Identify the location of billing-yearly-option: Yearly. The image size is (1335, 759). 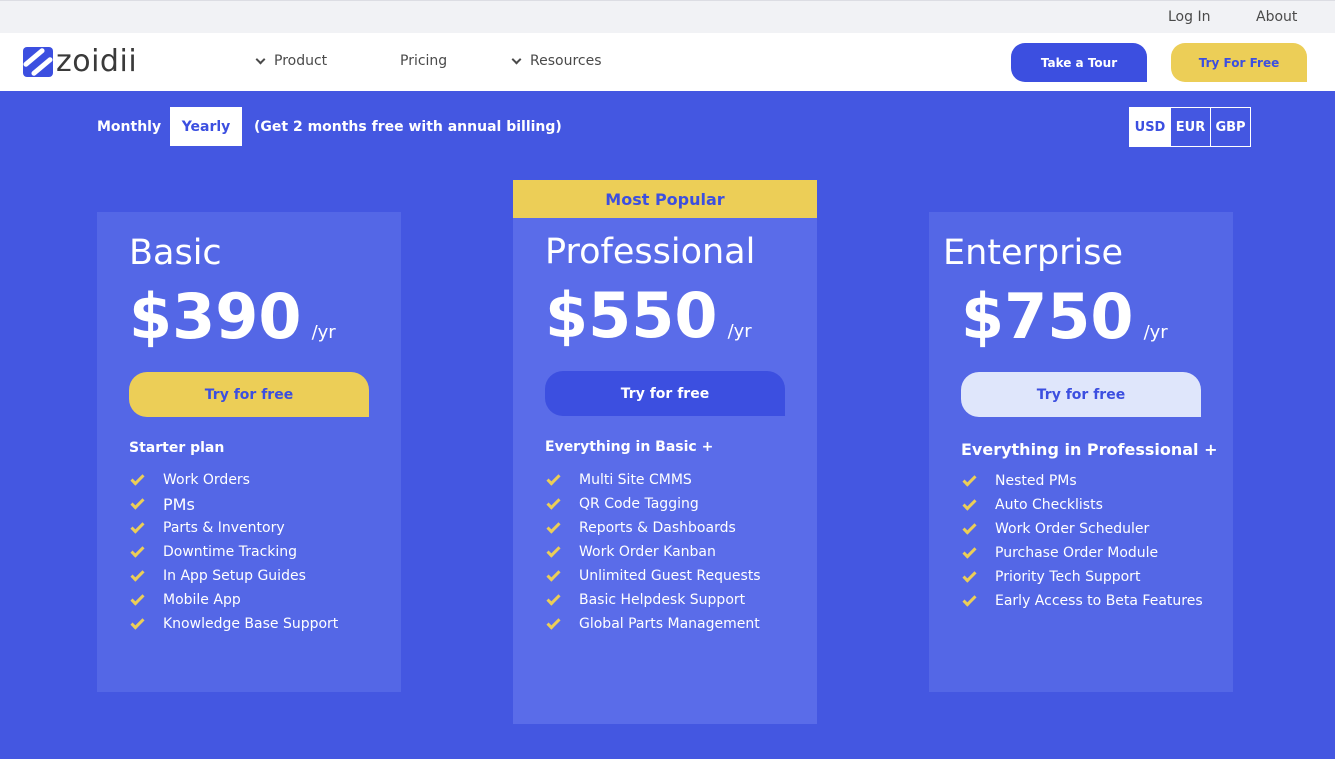
(206, 126).